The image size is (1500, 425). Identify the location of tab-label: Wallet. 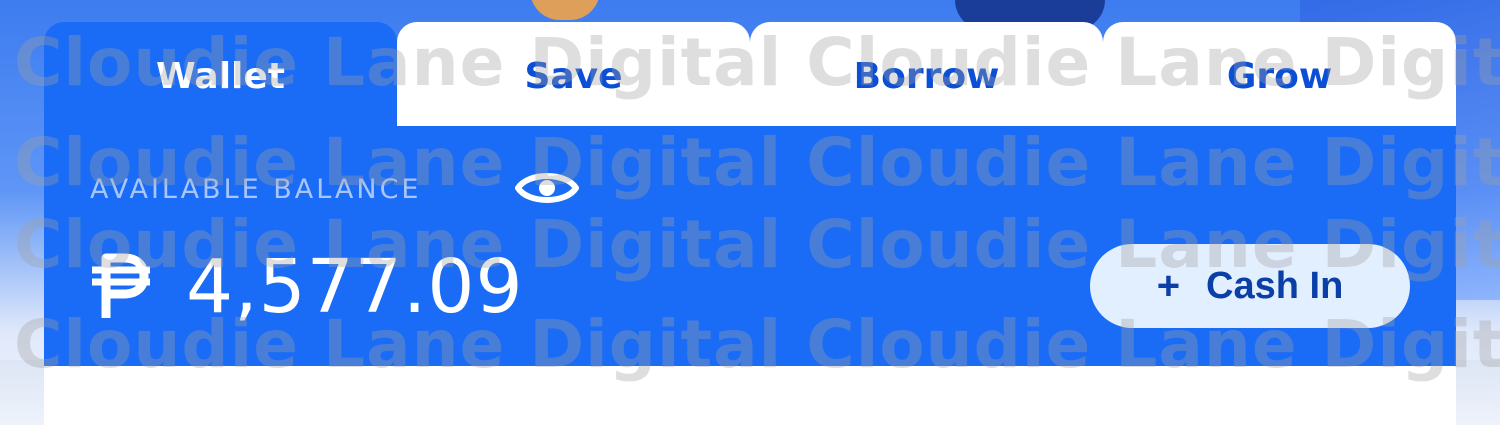
(220, 76).